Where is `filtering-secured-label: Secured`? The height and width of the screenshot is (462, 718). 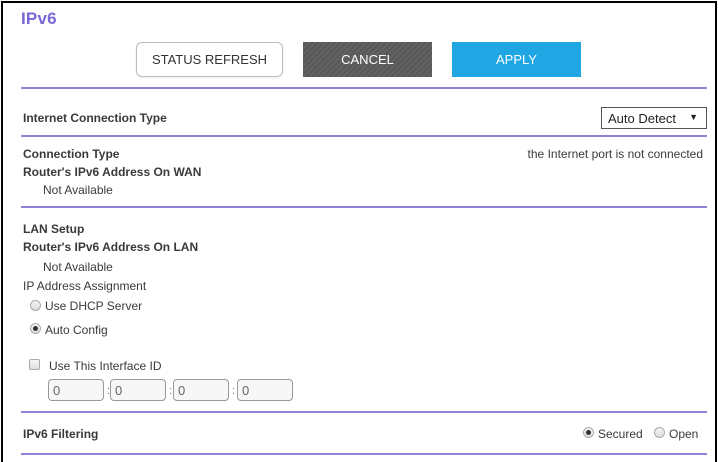 filtering-secured-label: Secured is located at coordinates (620, 434).